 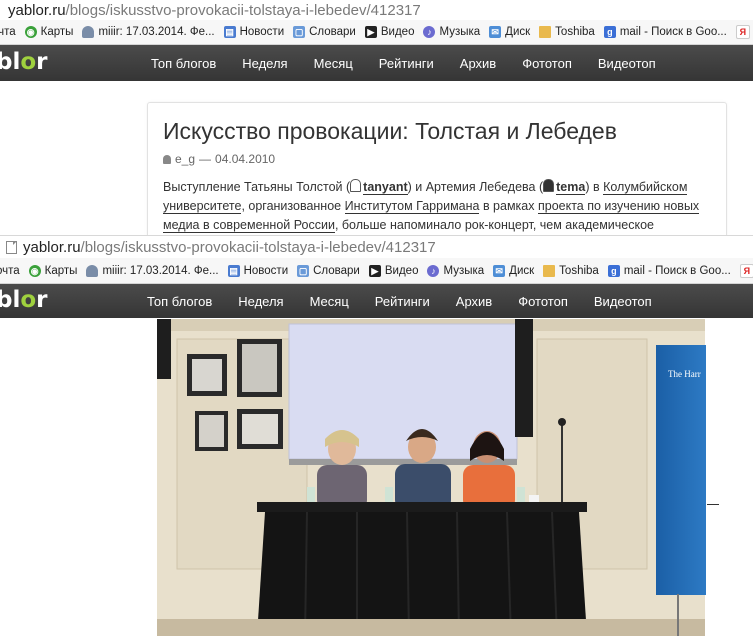 What do you see at coordinates (185, 159) in the screenshot?
I see `post-author: e_g` at bounding box center [185, 159].